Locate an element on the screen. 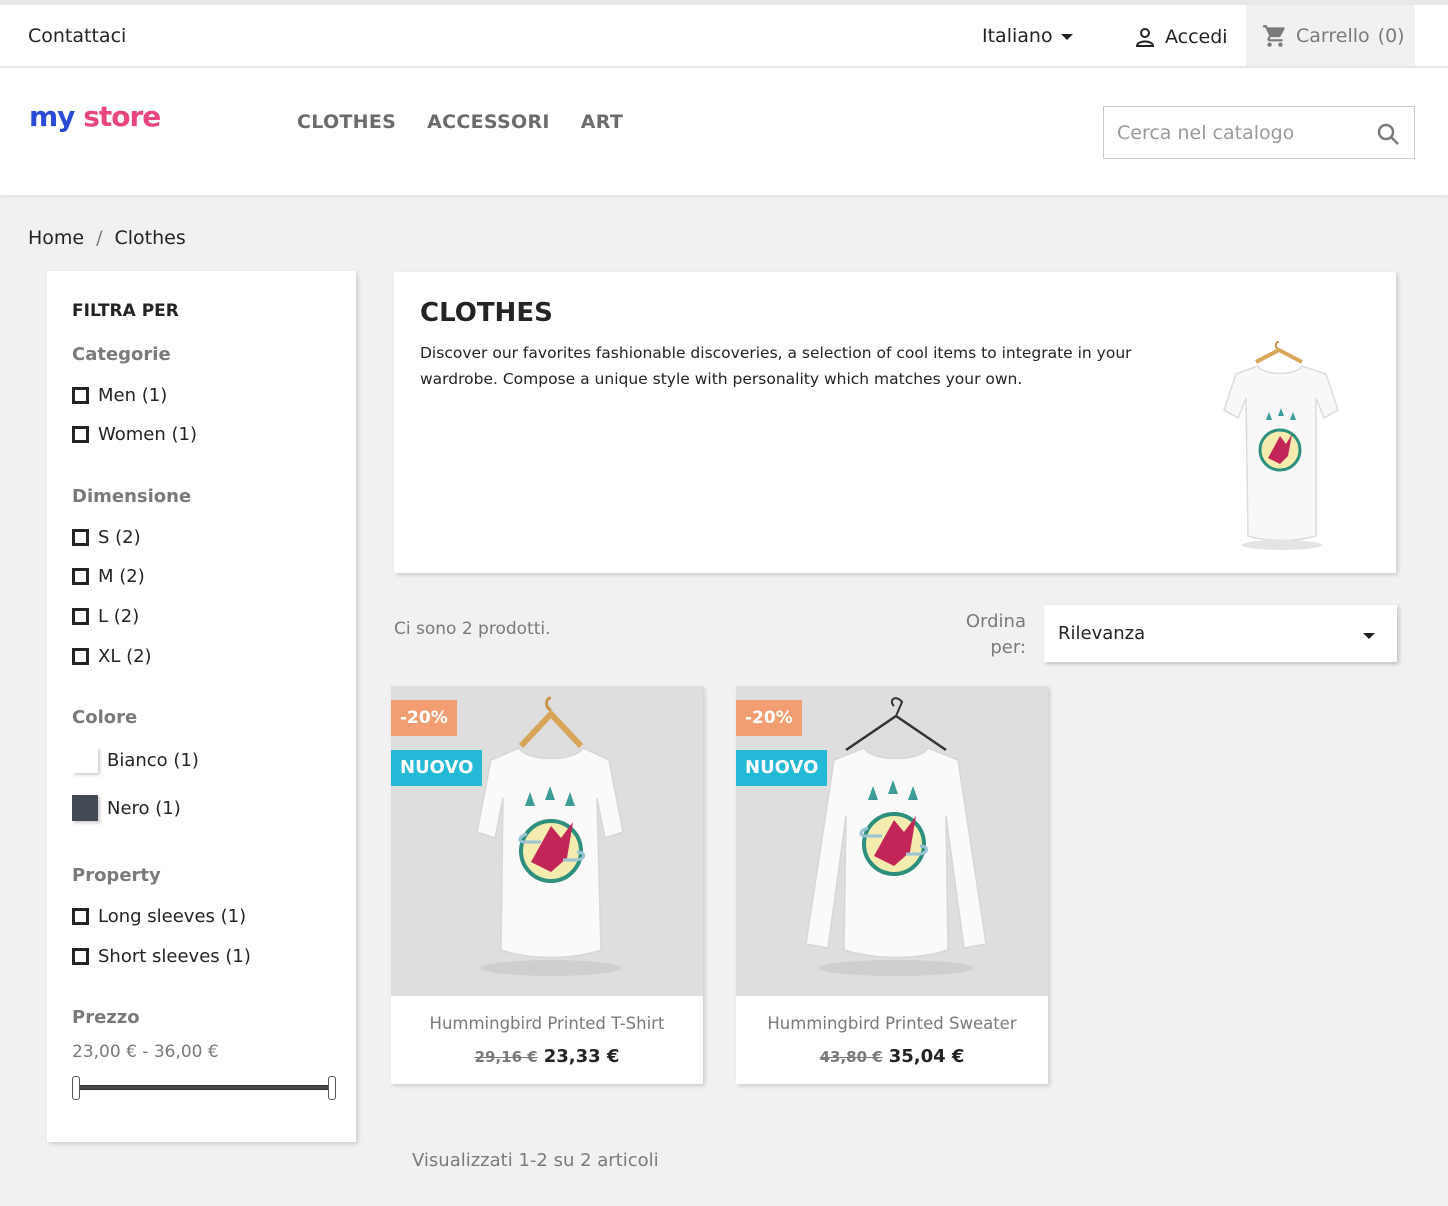 Image resolution: width=1448 pixels, height=1206 pixels. filter-option-label: Men (1) is located at coordinates (133, 395).